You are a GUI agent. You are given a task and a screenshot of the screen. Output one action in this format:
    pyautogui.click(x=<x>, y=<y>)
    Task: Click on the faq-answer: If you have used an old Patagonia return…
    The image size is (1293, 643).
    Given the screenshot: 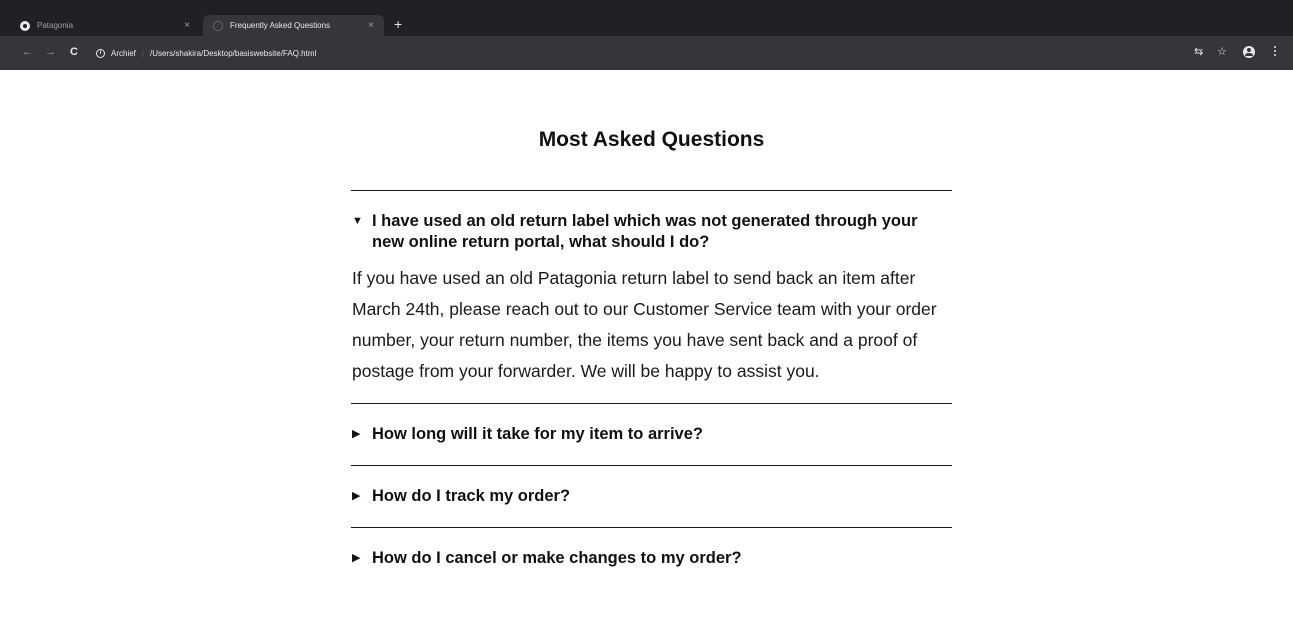 What is the action you would take?
    pyautogui.click(x=644, y=324)
    